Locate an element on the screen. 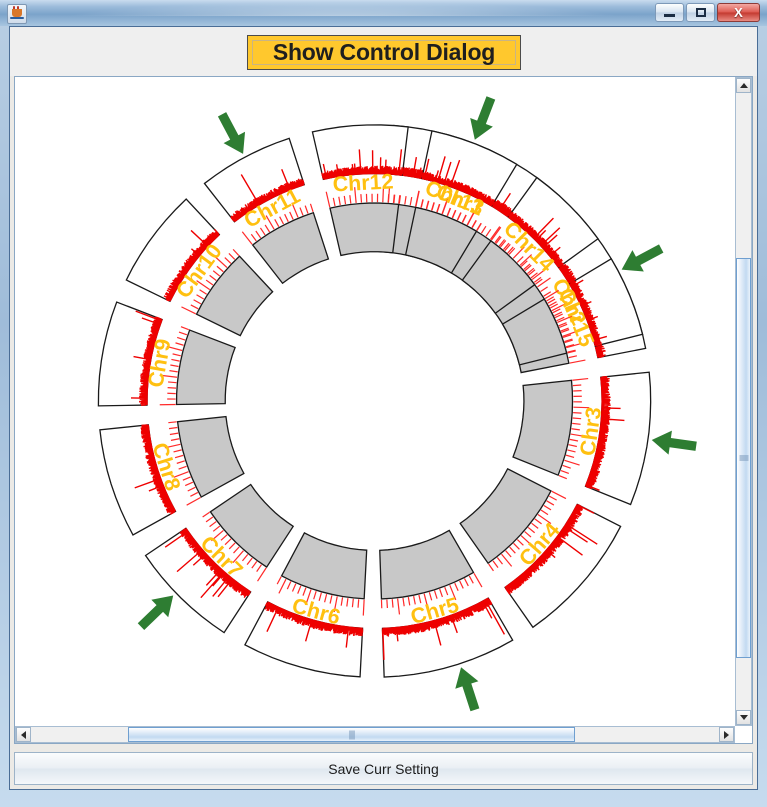 This screenshot has height=807, width=767. vertical-scrollbar is located at coordinates (743, 401).